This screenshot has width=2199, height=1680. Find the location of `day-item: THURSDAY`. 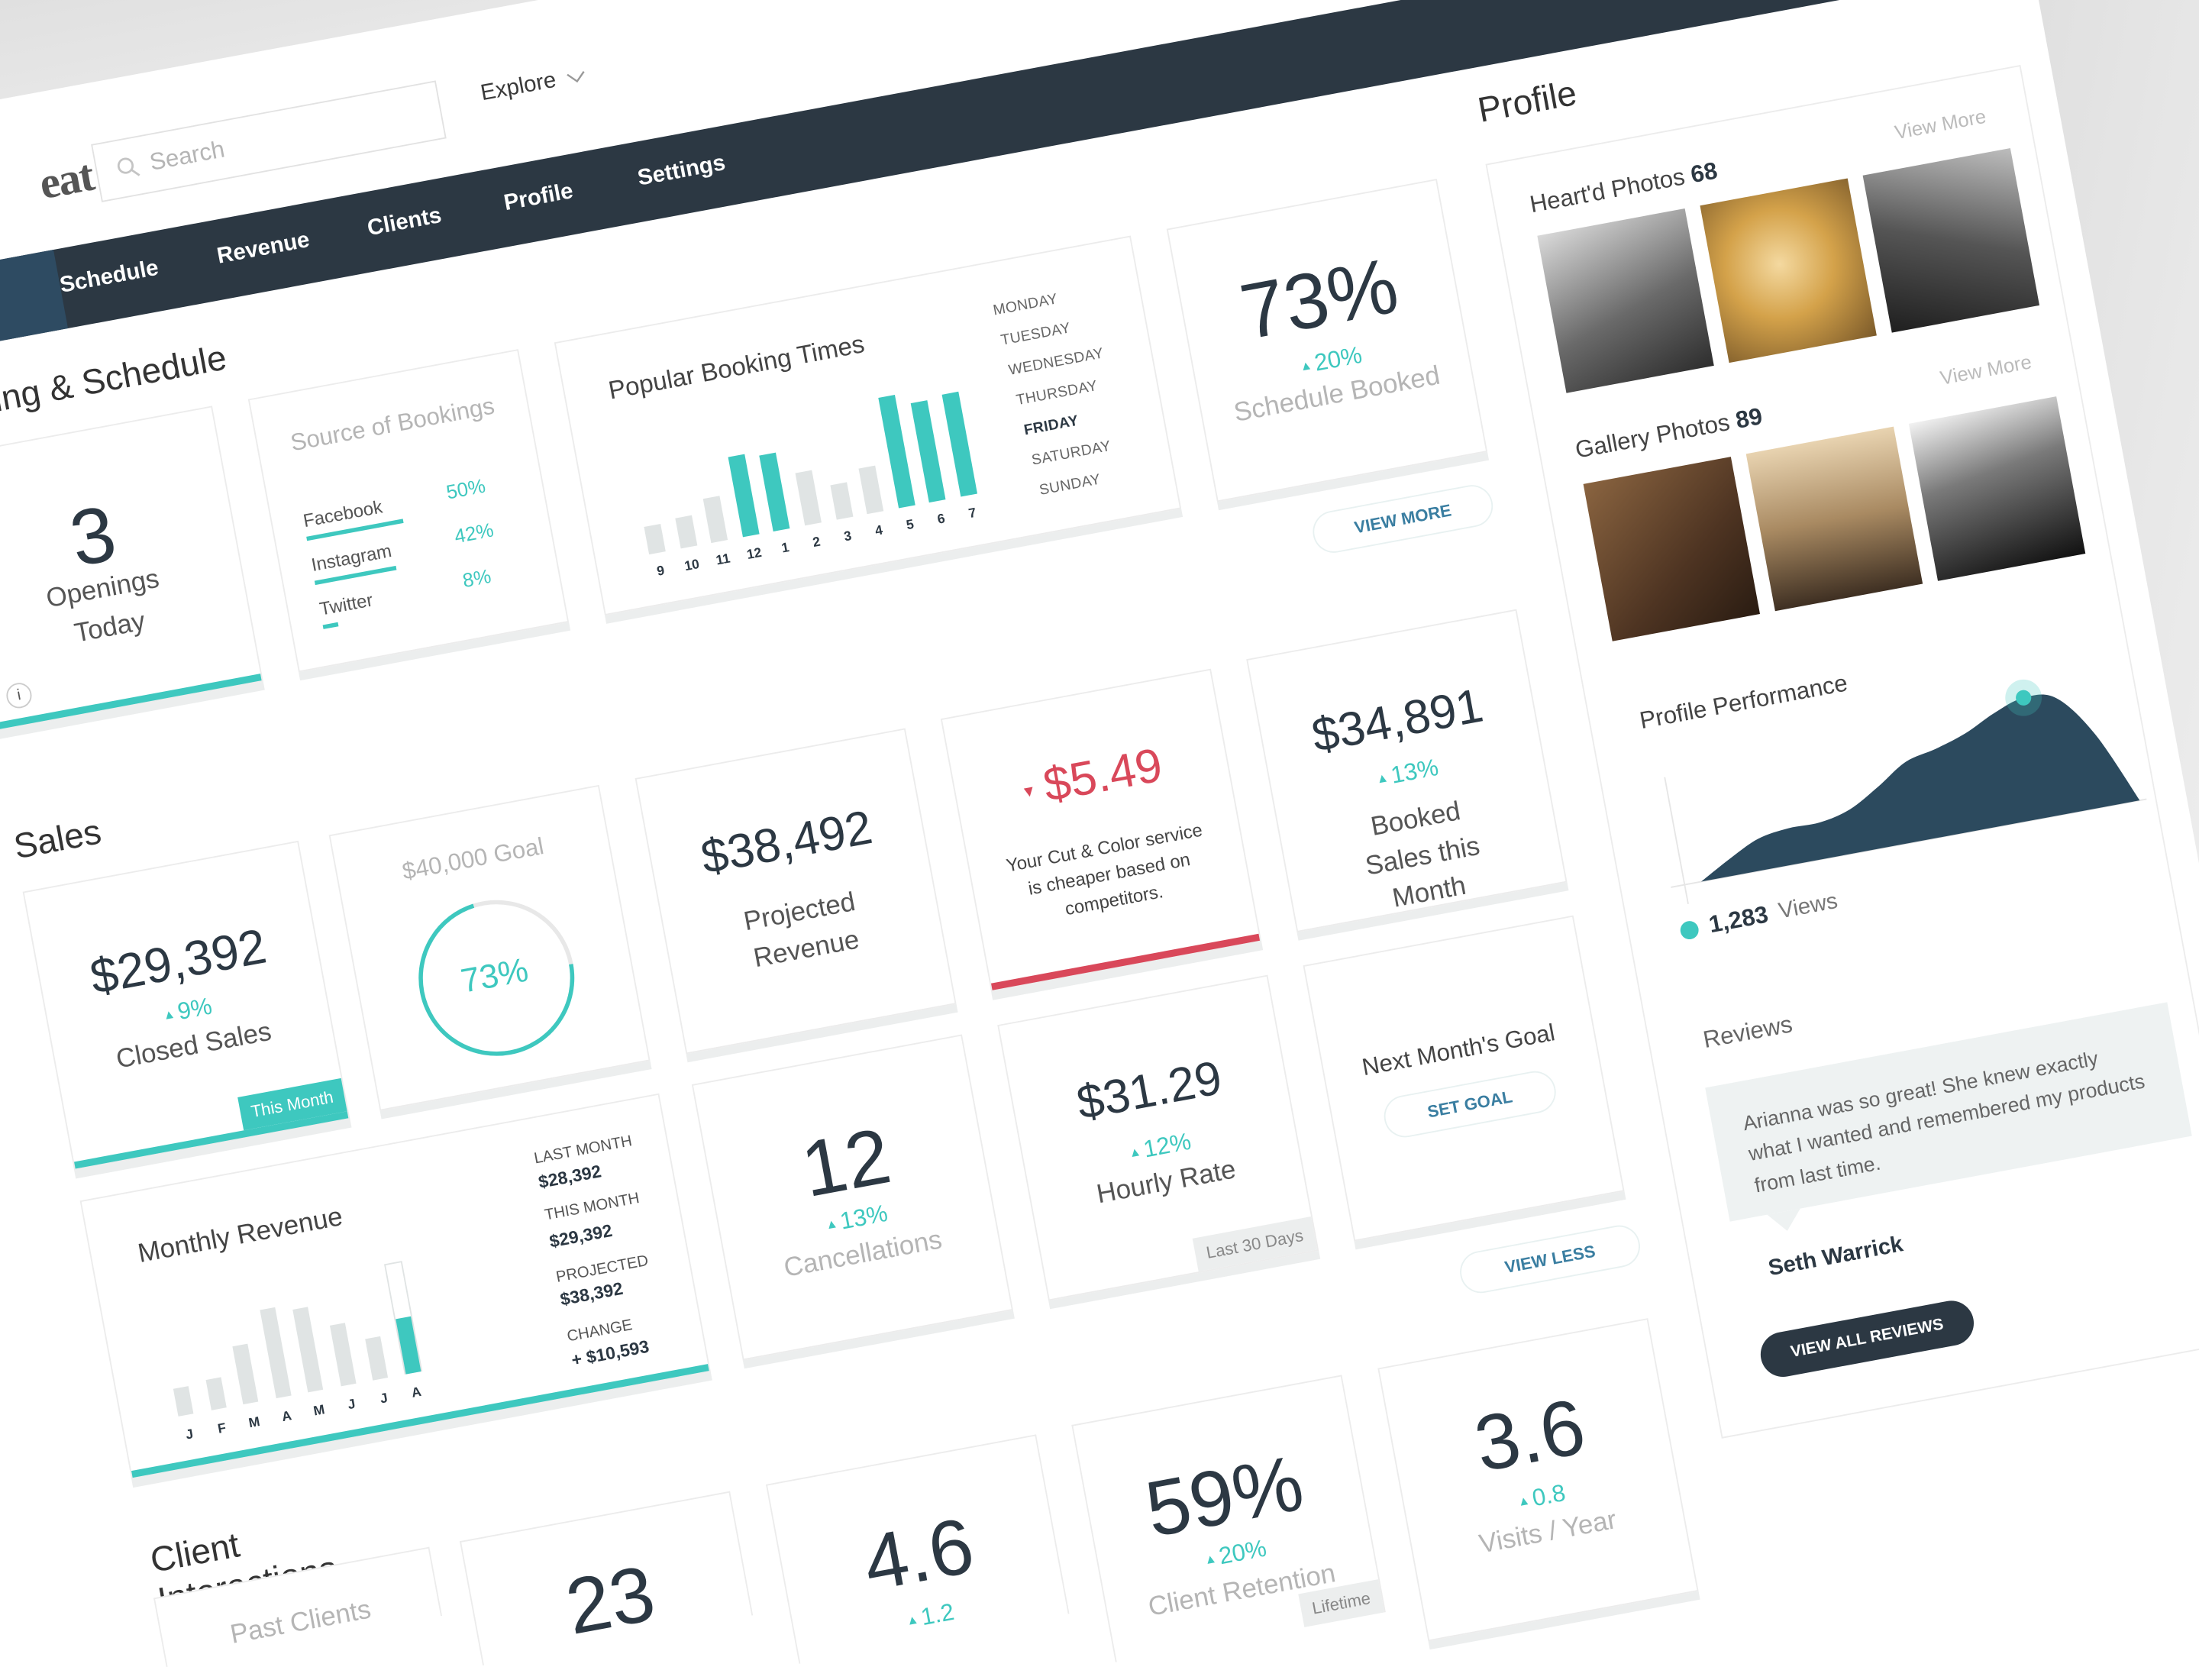

day-item: THURSDAY is located at coordinates (1057, 393).